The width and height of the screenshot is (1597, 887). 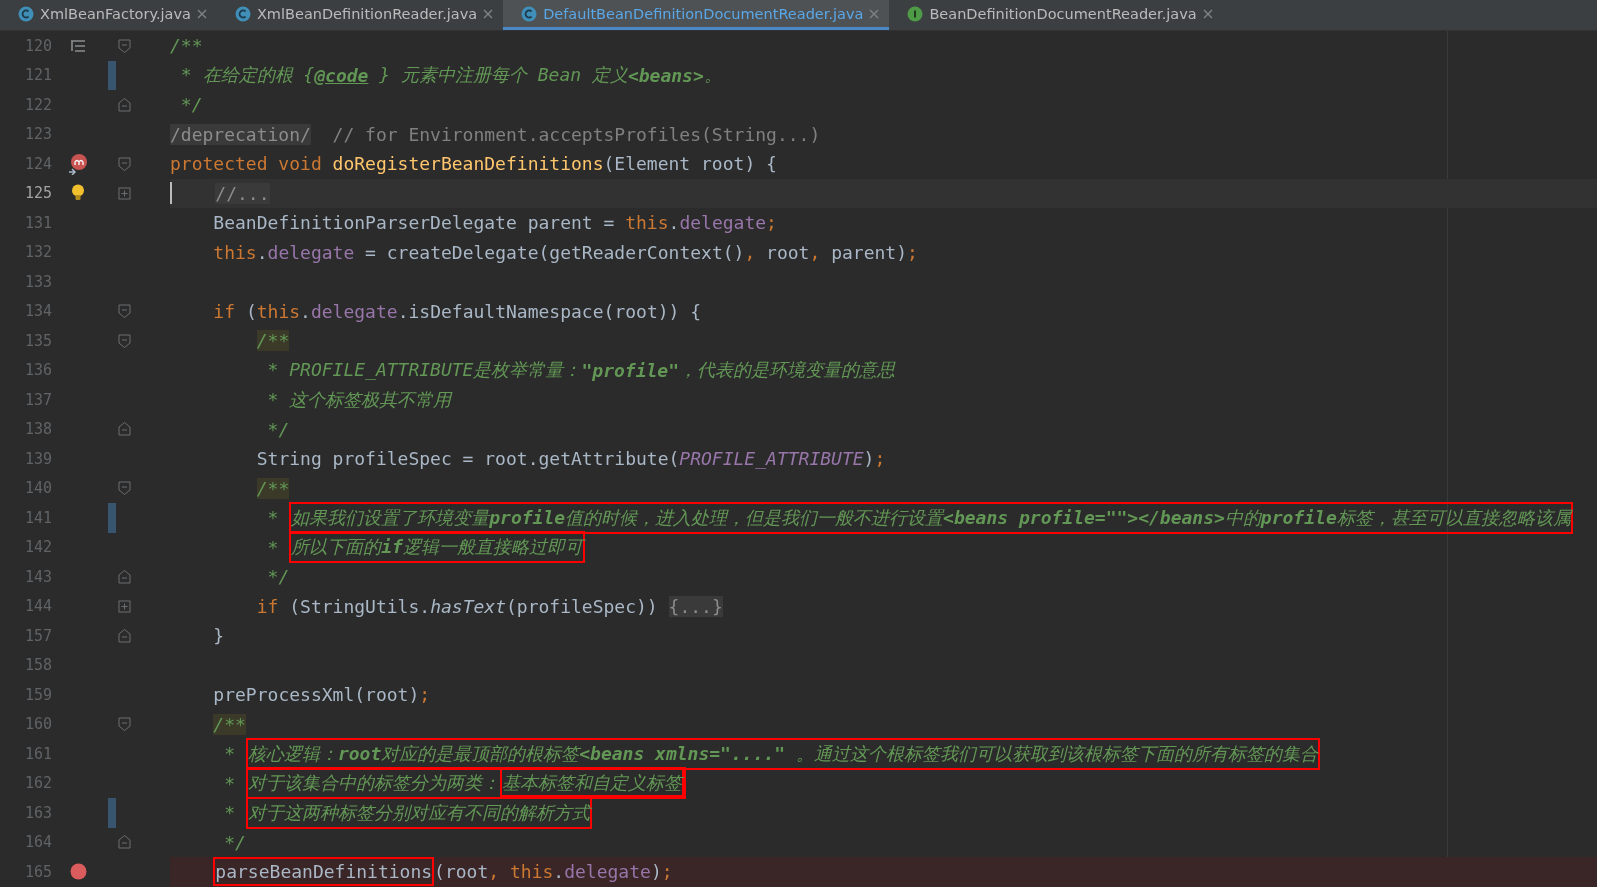 What do you see at coordinates (235, 842) in the screenshot?
I see `doc-comment: */` at bounding box center [235, 842].